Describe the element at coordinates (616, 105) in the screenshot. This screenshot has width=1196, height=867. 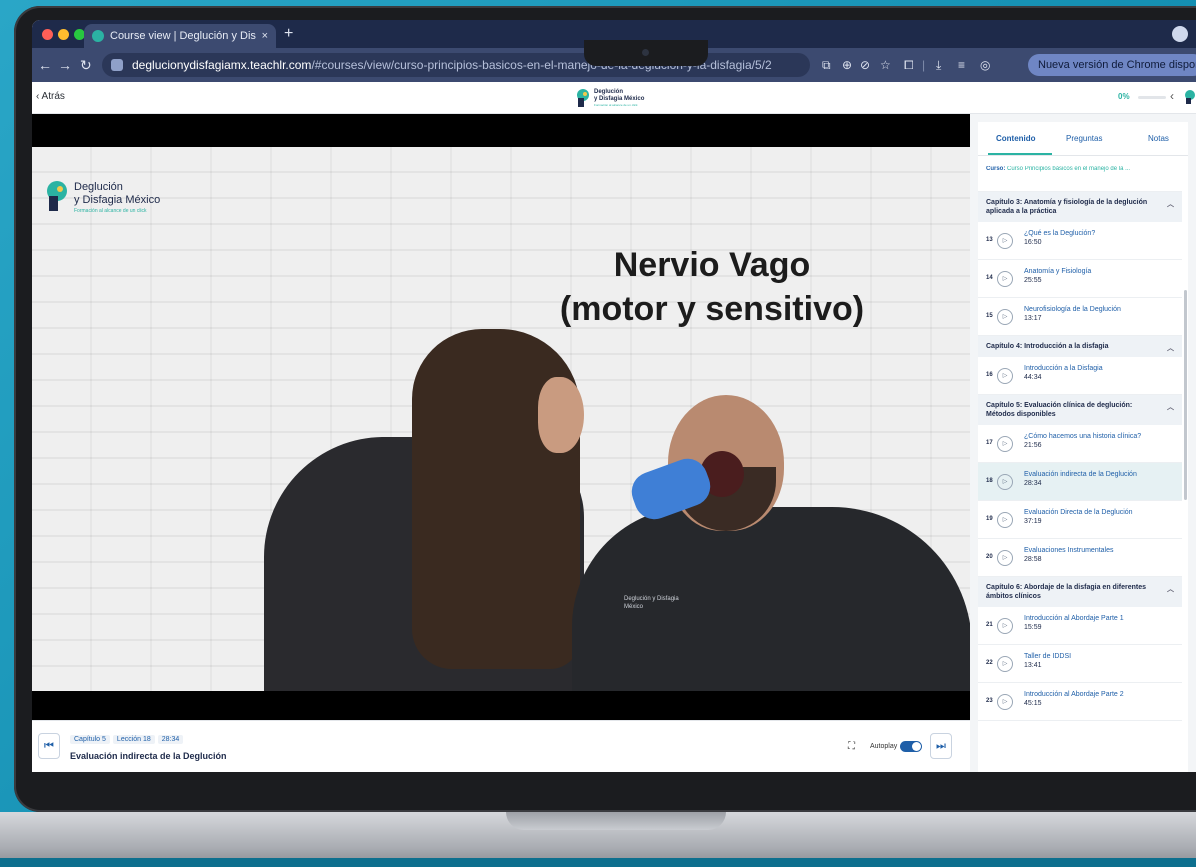
I see `logo-tagline: Formación al alcance de un click` at that location.